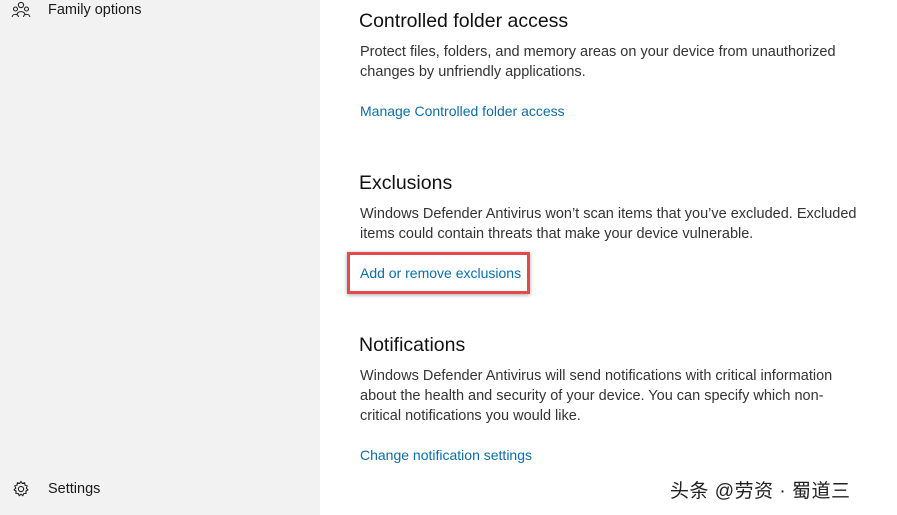 The width and height of the screenshot is (897, 515). I want to click on watermark: 头条 @劳资 · 蜀道三, so click(760, 491).